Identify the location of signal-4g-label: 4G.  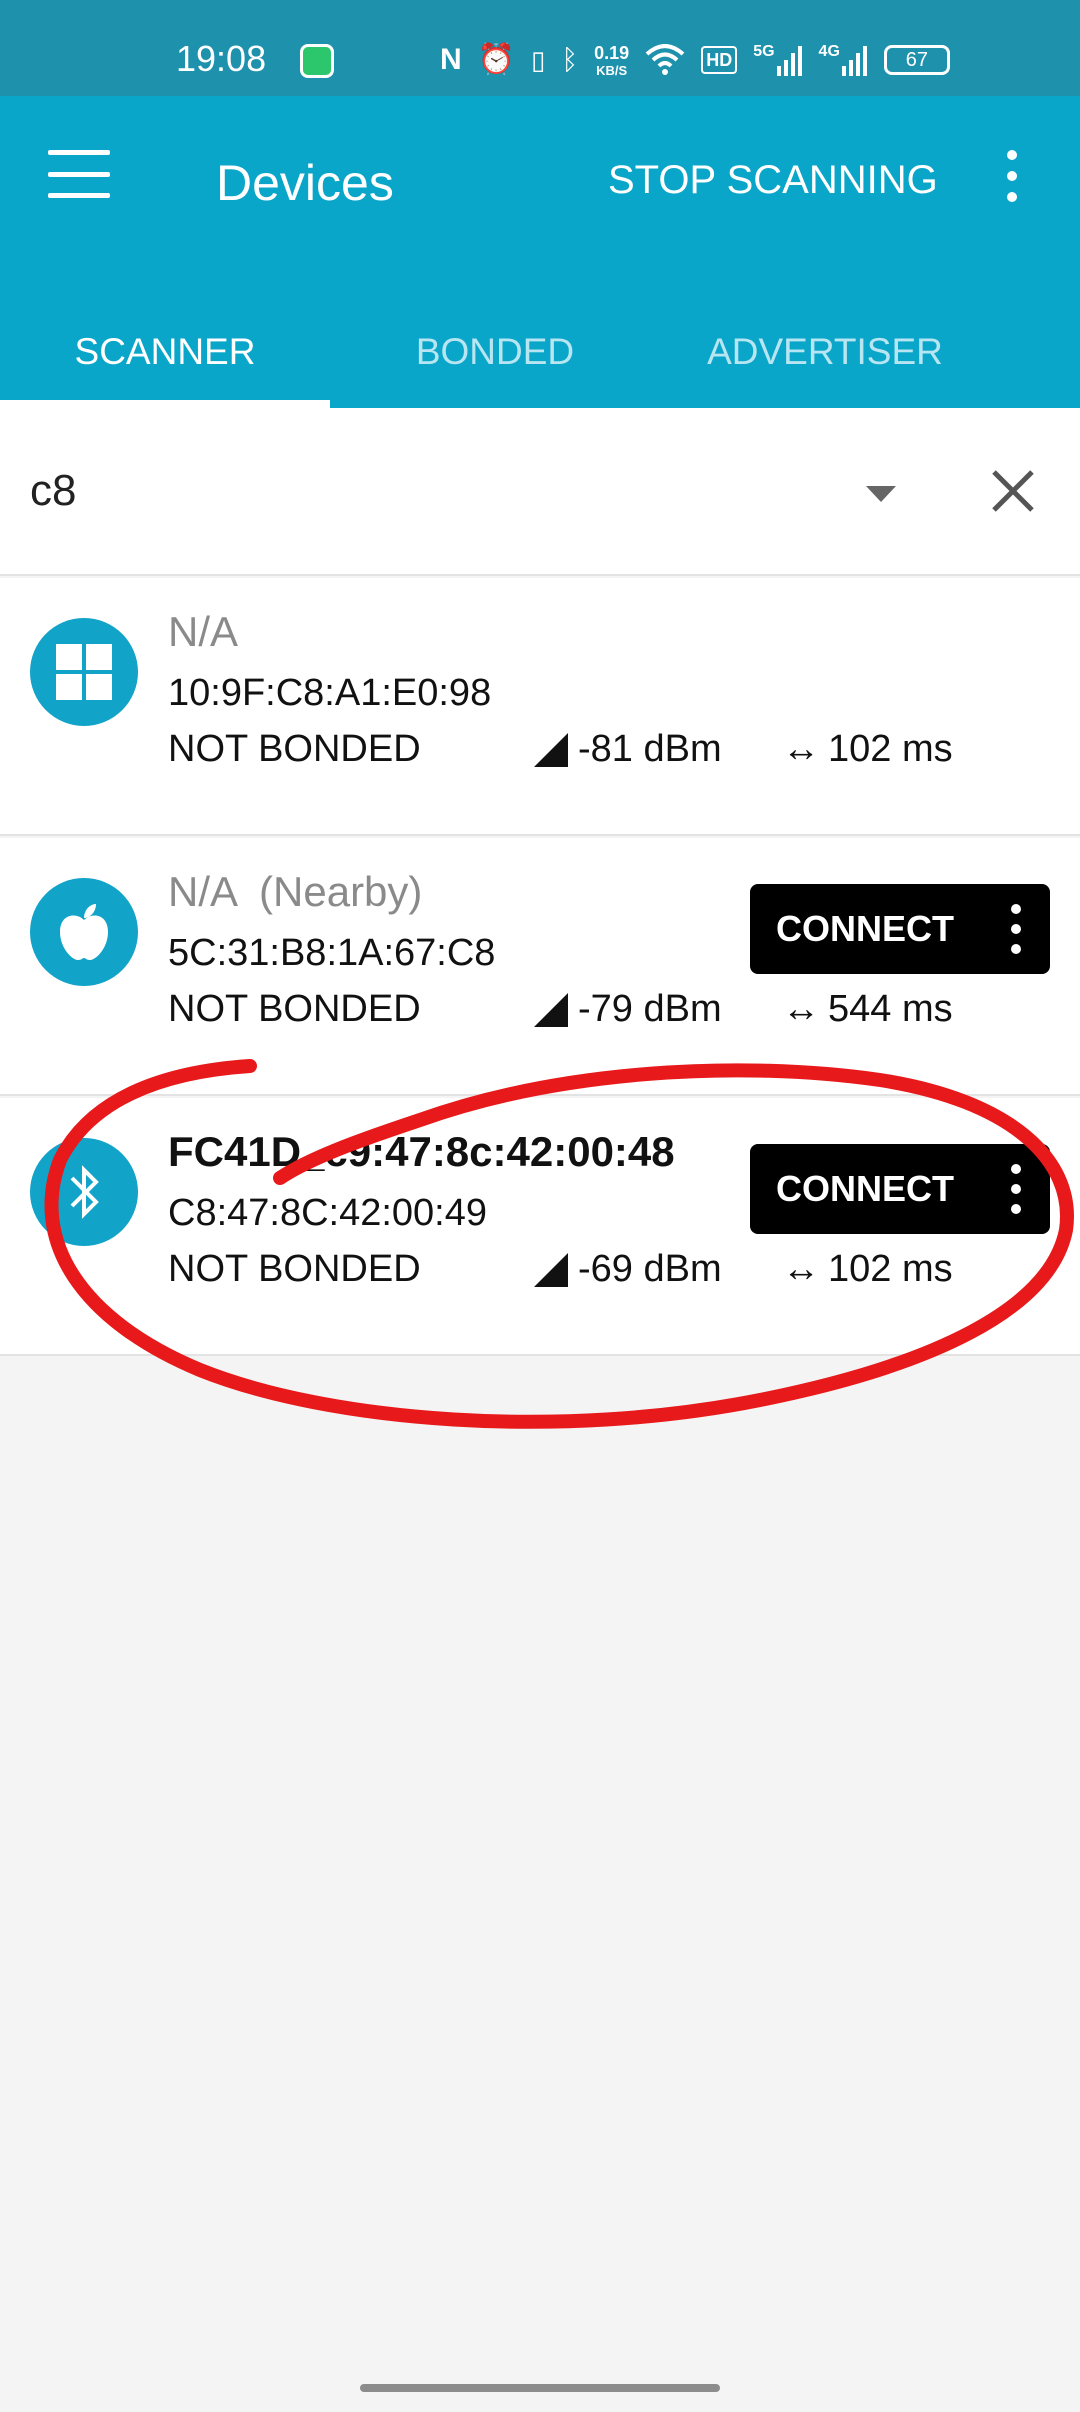
(829, 51).